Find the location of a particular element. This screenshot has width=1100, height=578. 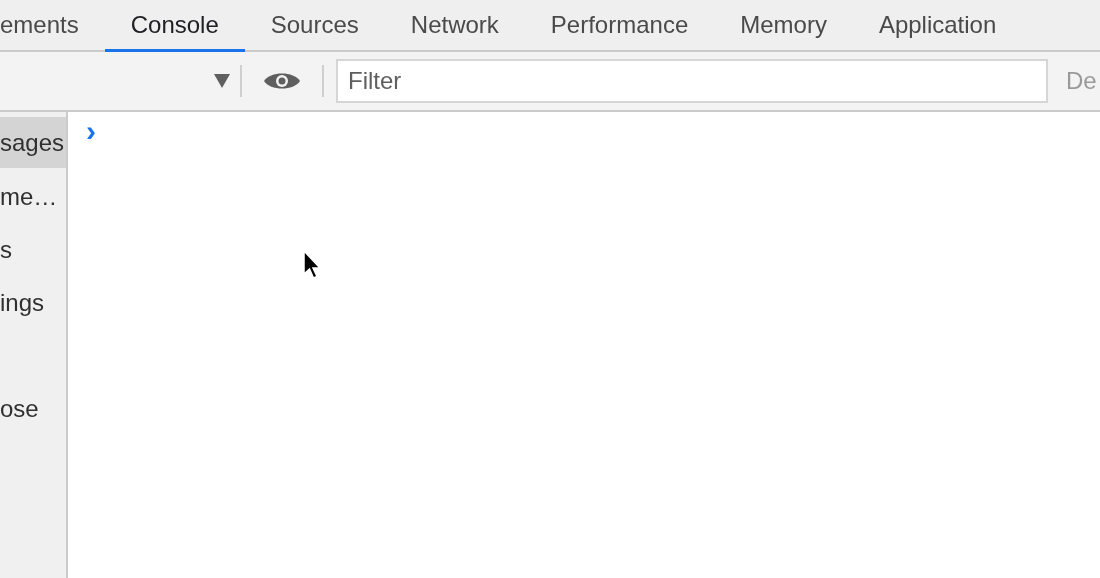

sidebar-item: ose is located at coordinates (33, 408).